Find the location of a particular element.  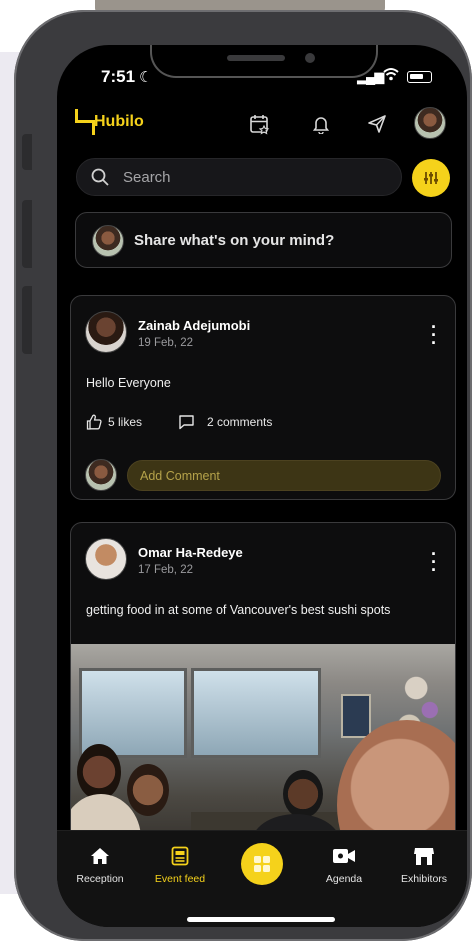

comment-icon is located at coordinates (186, 422).